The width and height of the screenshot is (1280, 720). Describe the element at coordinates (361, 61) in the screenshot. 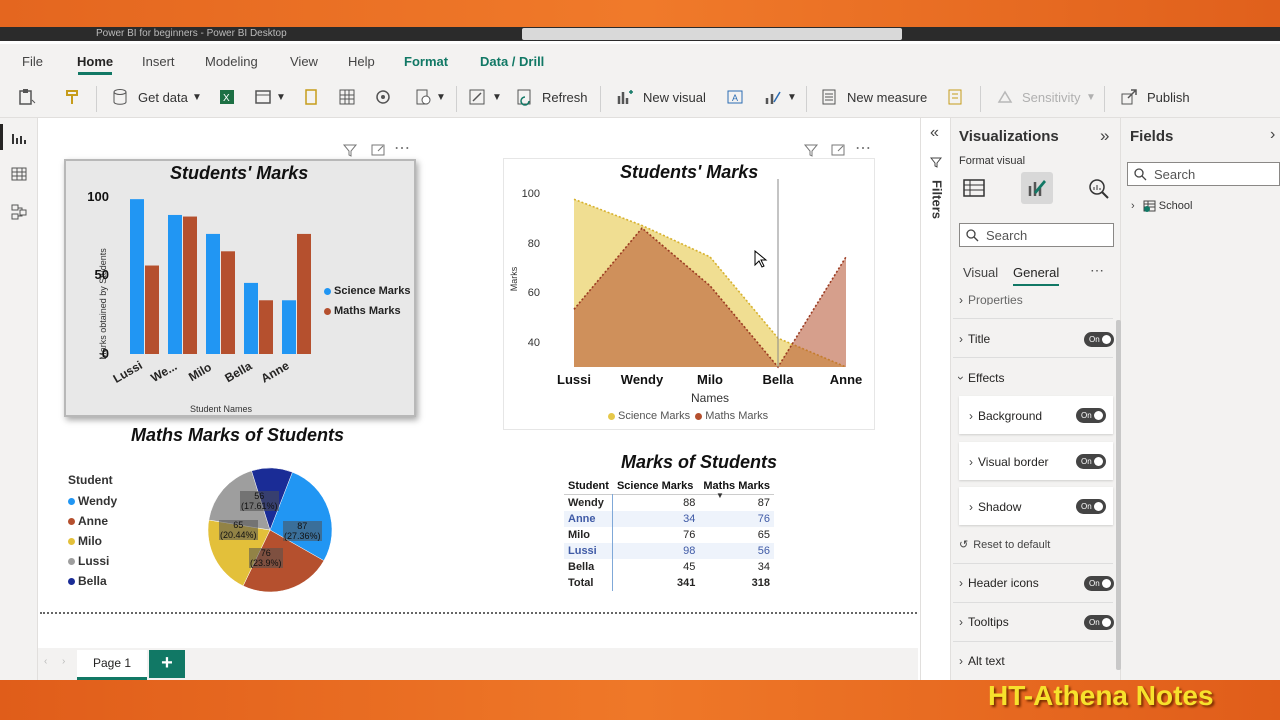

I see `menu-help: Help` at that location.